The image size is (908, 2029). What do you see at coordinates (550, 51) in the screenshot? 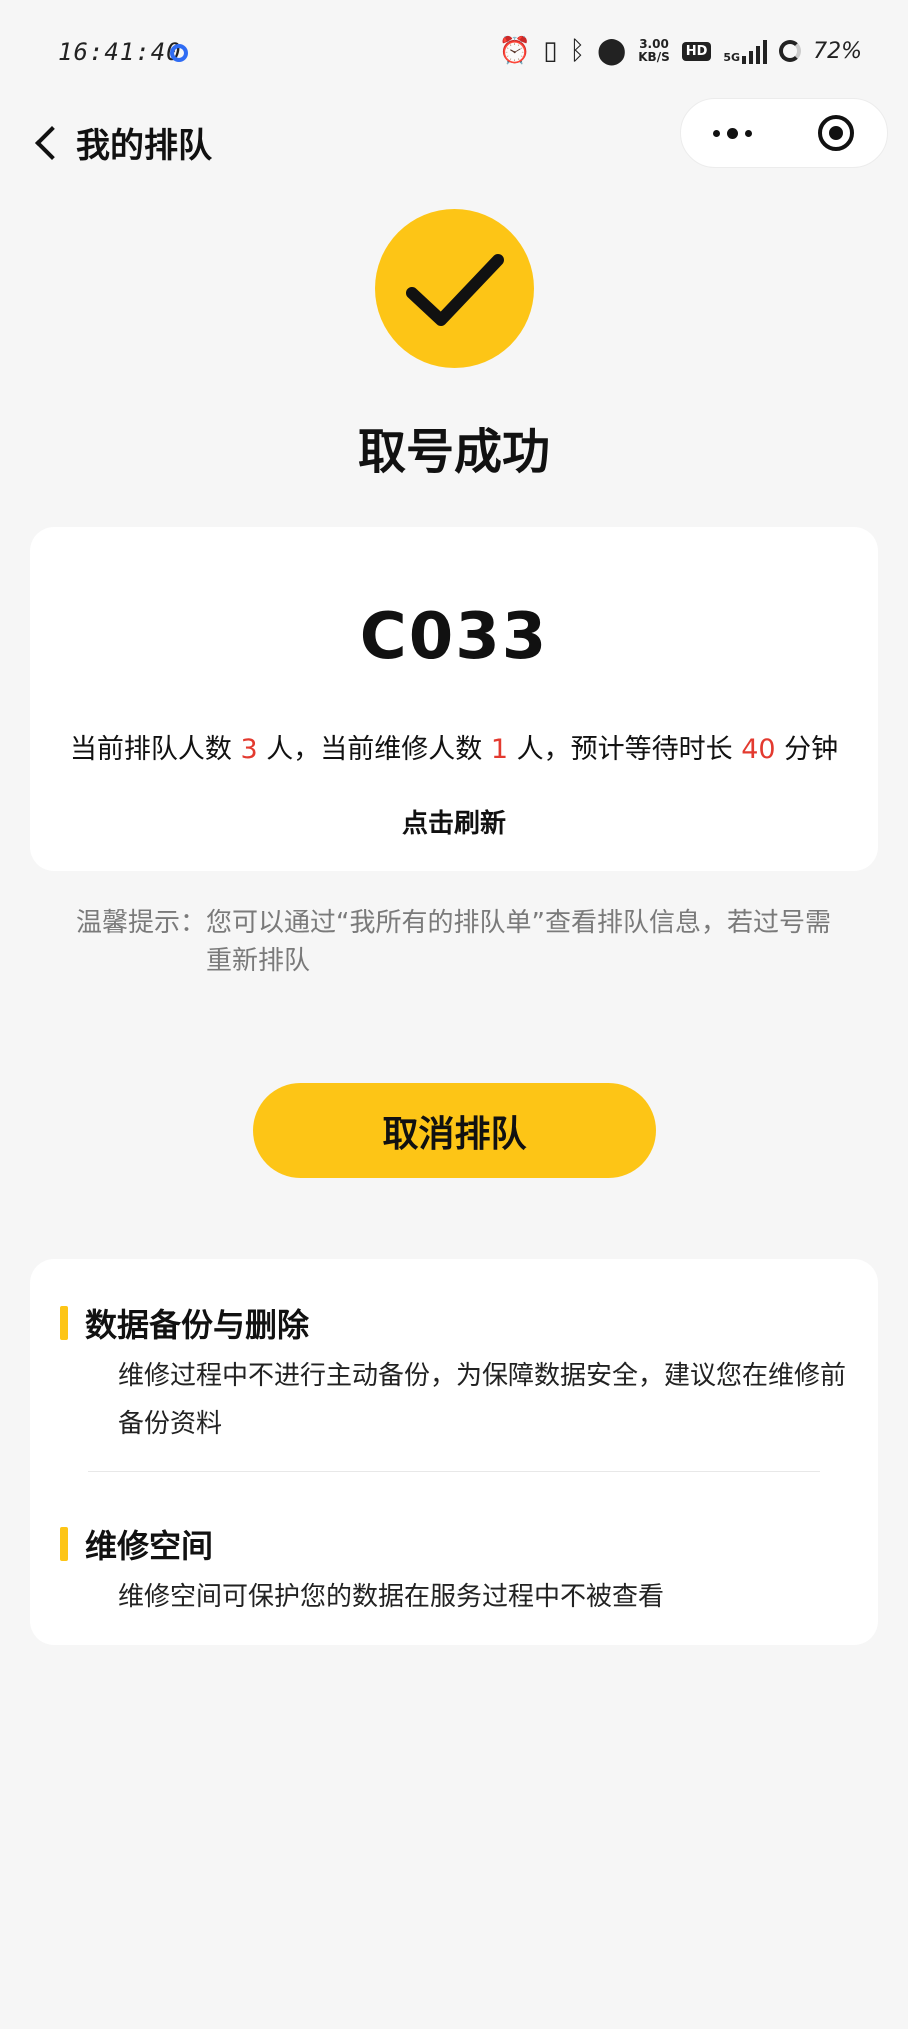
I see `vibrate-icon: ▯` at bounding box center [550, 51].